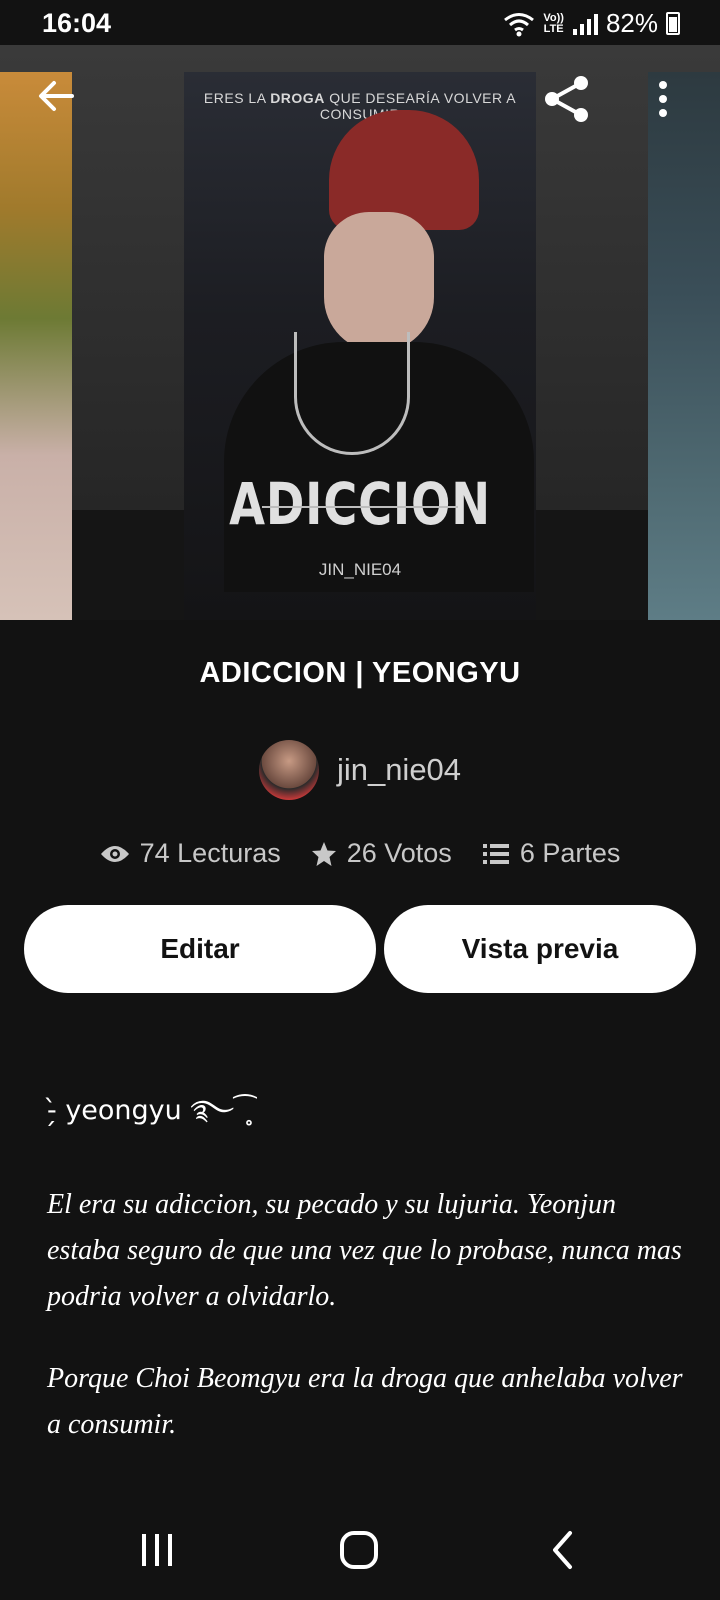 The image size is (720, 1600). I want to click on system-nav-bar, so click(360, 1547).